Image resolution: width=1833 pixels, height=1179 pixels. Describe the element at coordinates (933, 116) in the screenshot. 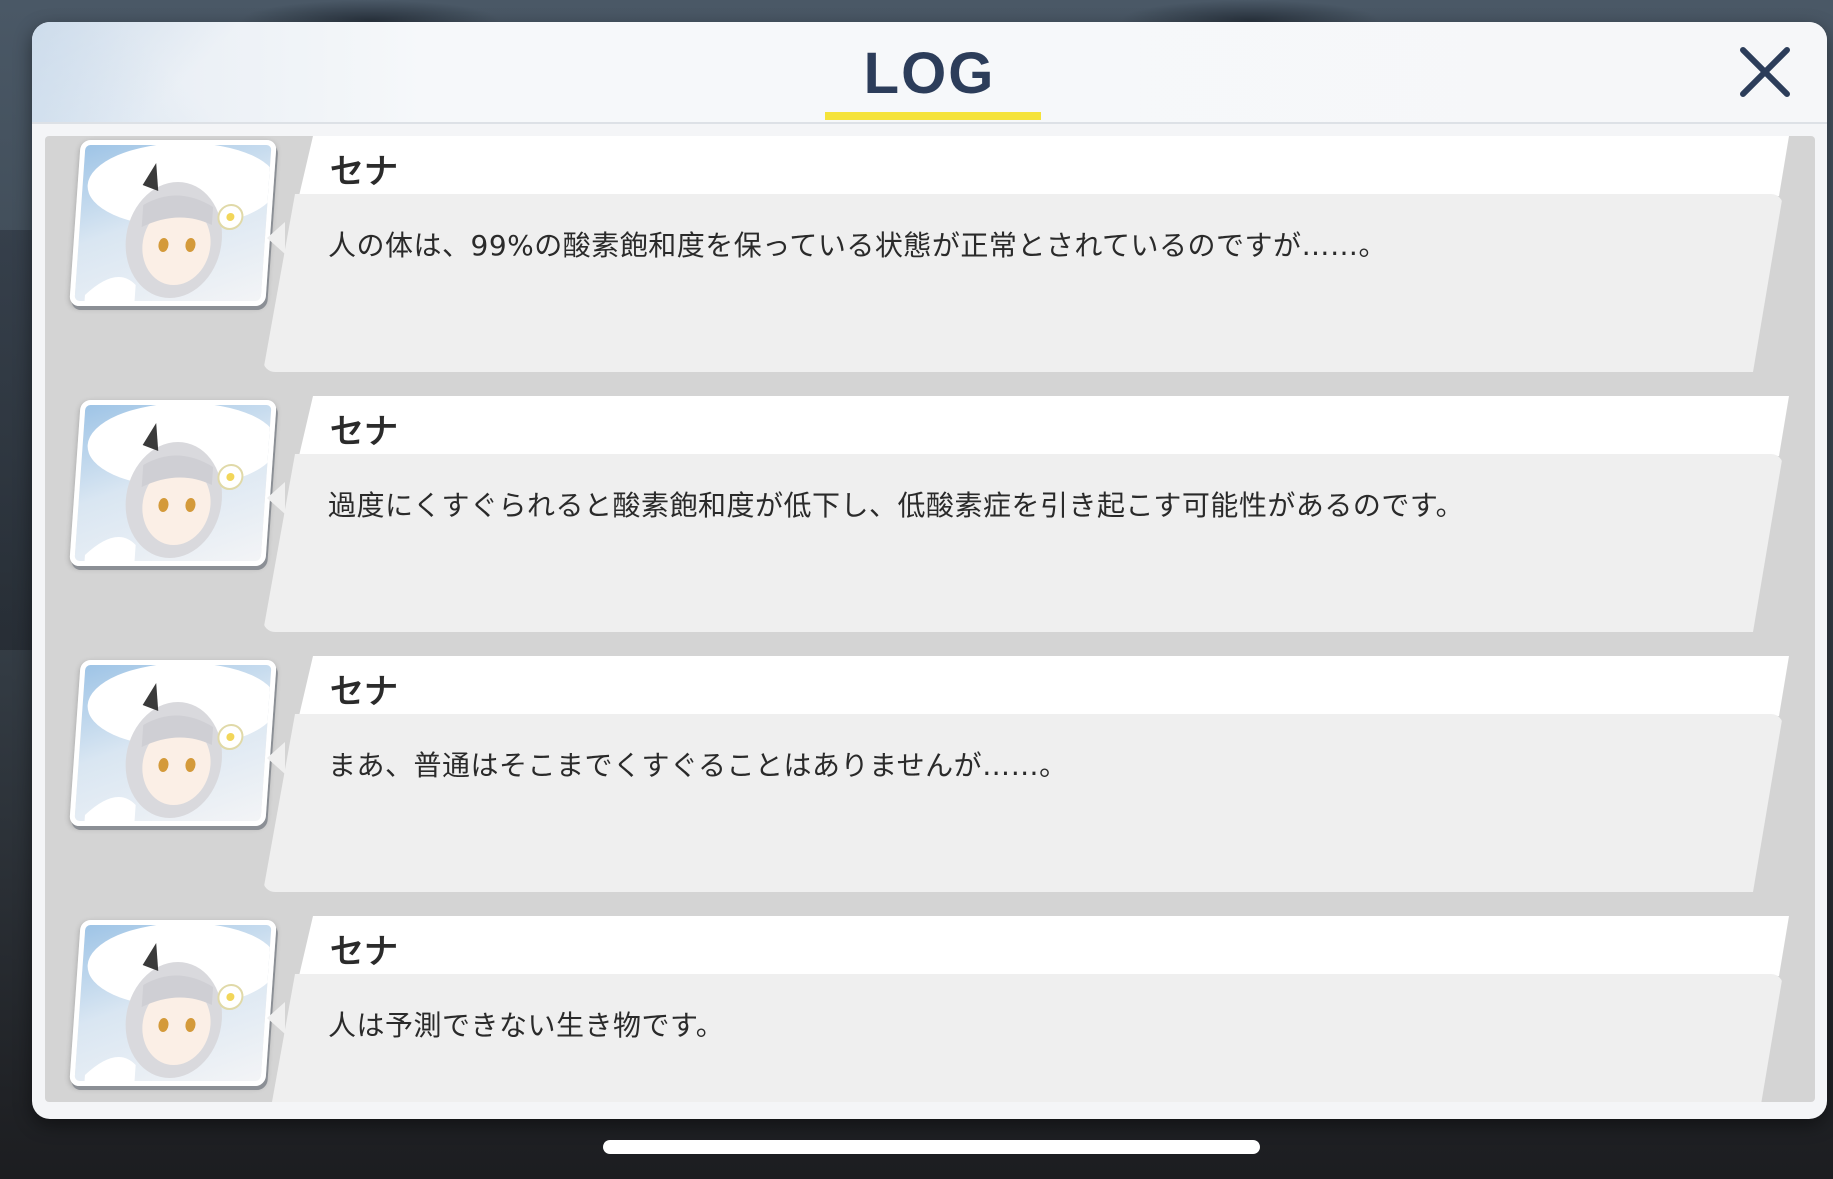

I see `title-underline` at that location.